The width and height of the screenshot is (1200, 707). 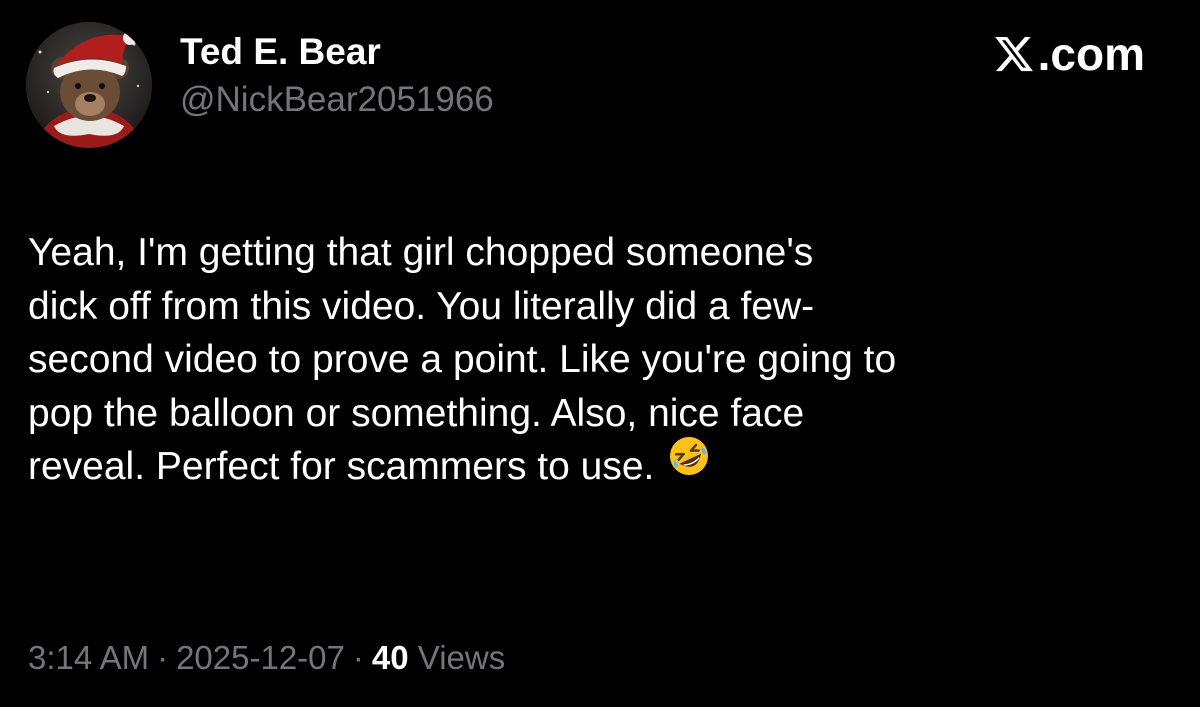 I want to click on views-count: 40, so click(x=390, y=657).